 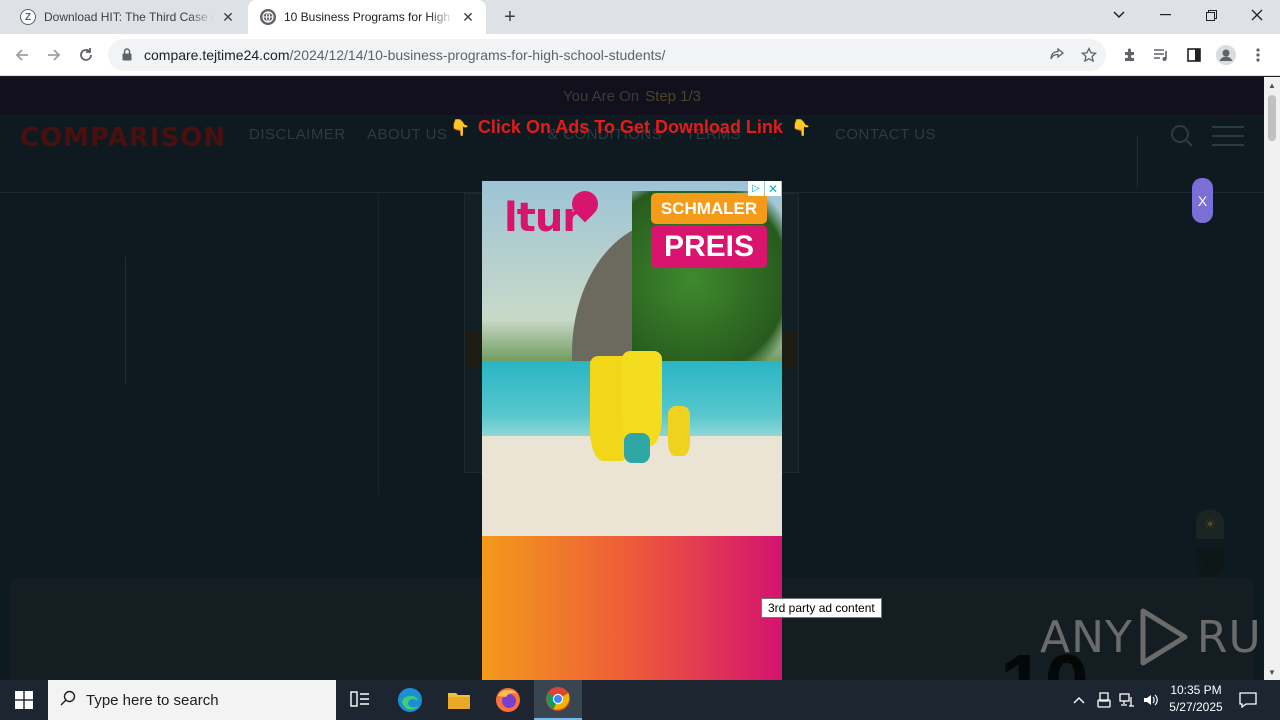 I want to click on page-scrollbar: ▲ ▼, so click(x=1272, y=378).